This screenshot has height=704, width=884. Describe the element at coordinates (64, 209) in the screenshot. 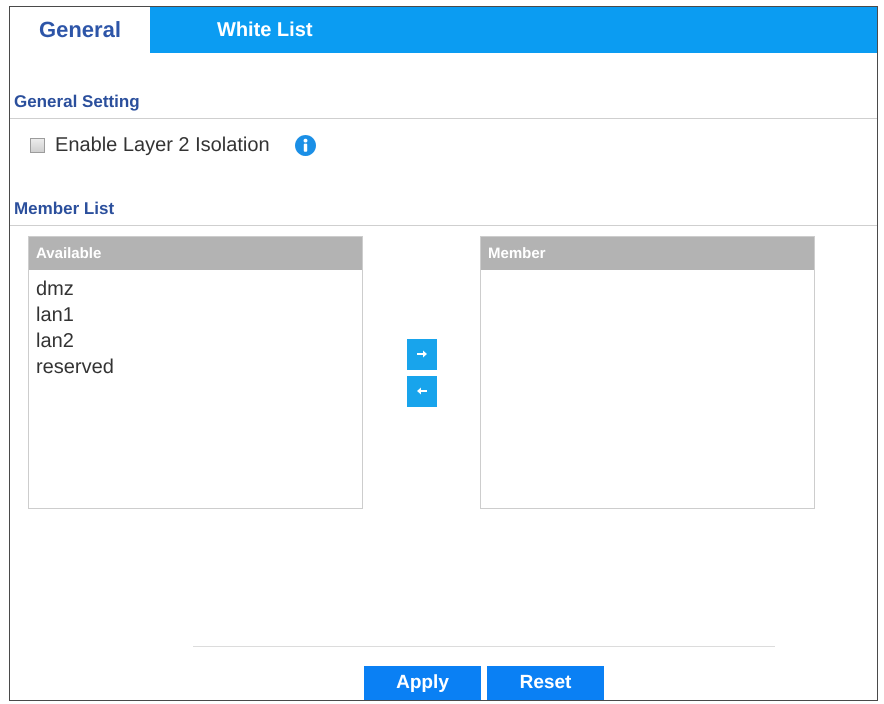

I see `section-heading: Member List` at that location.